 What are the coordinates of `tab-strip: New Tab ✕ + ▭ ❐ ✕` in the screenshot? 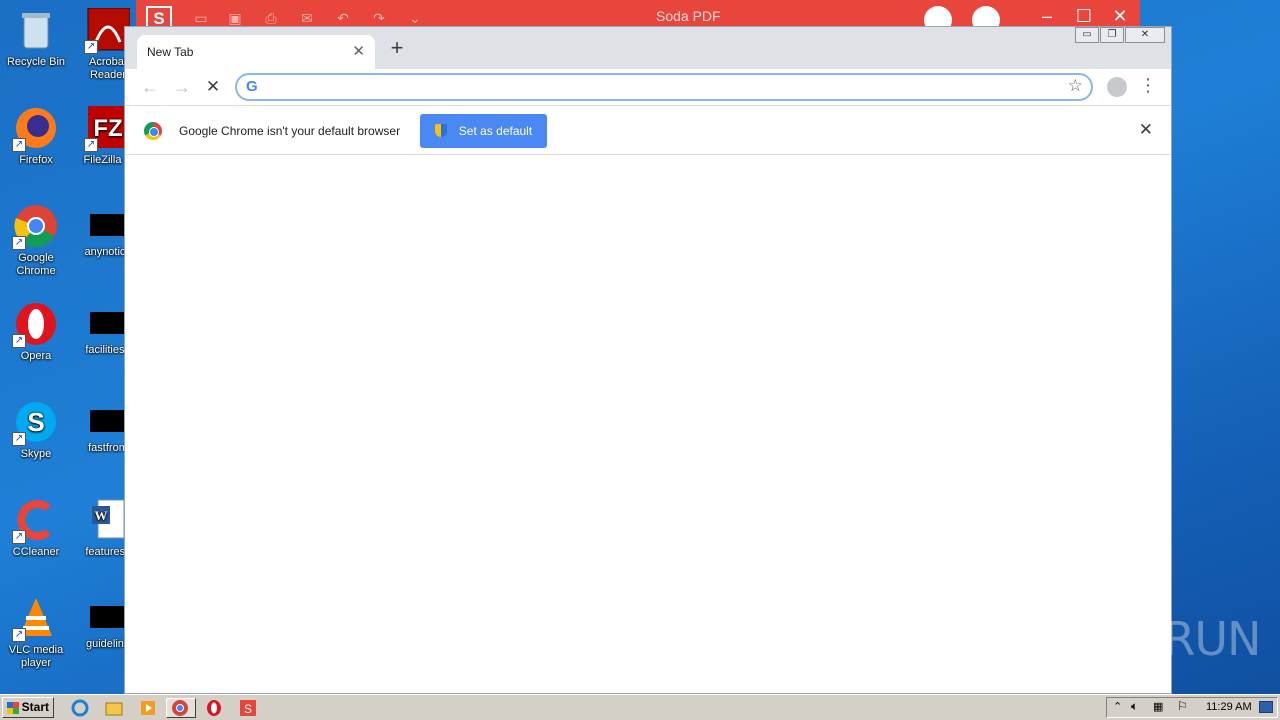 It's located at (648, 48).